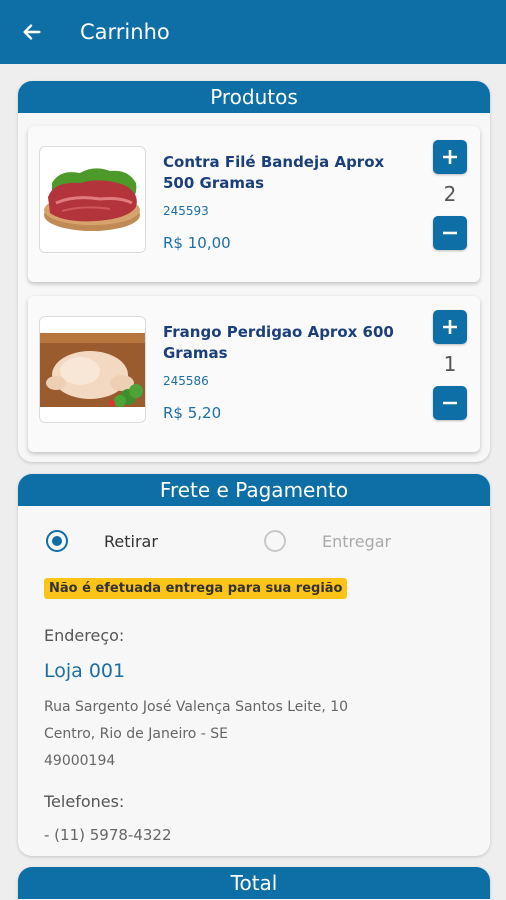 The image size is (506, 900). Describe the element at coordinates (186, 211) in the screenshot. I see `product-code: 245593` at that location.